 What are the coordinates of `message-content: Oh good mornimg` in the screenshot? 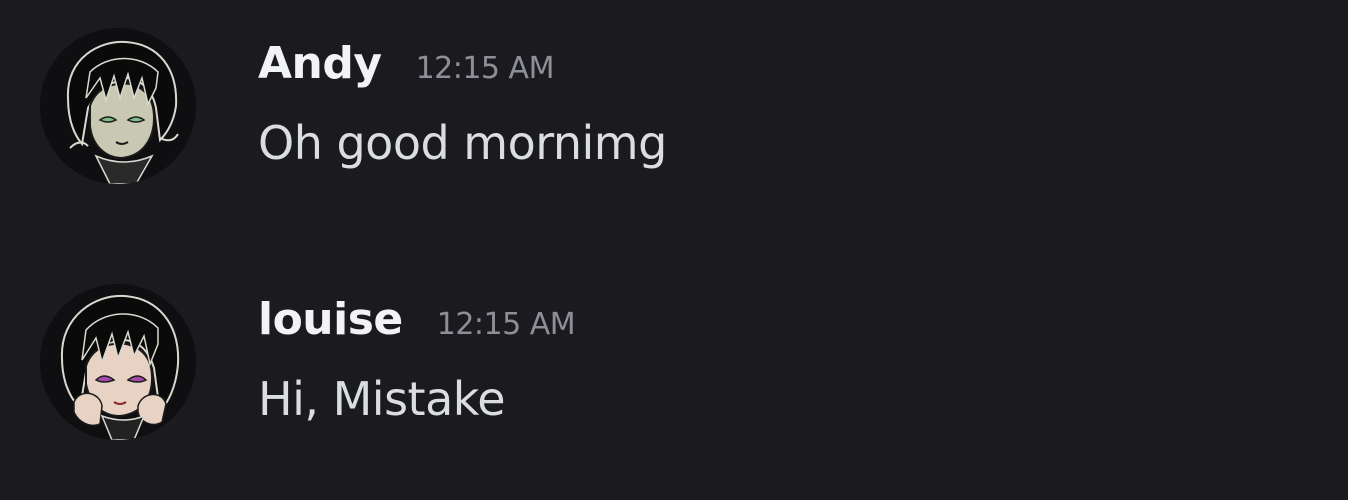 It's located at (462, 143).